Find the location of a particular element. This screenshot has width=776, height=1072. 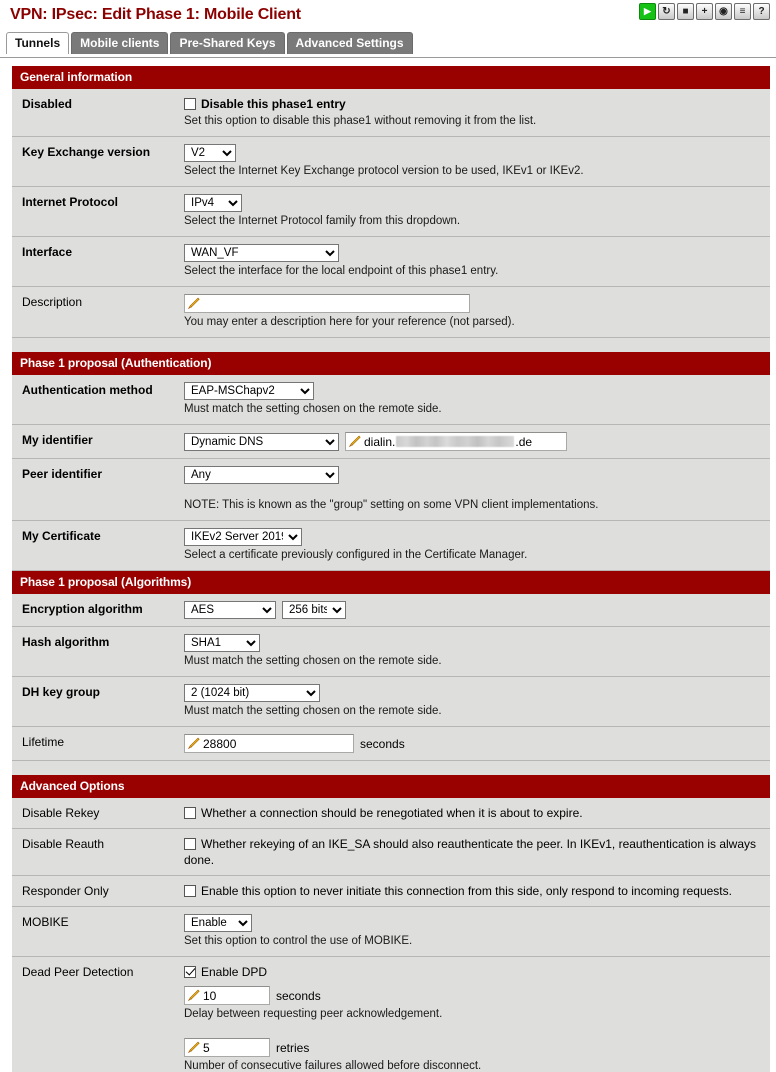

stop-service-icon: ■ is located at coordinates (685, 11).